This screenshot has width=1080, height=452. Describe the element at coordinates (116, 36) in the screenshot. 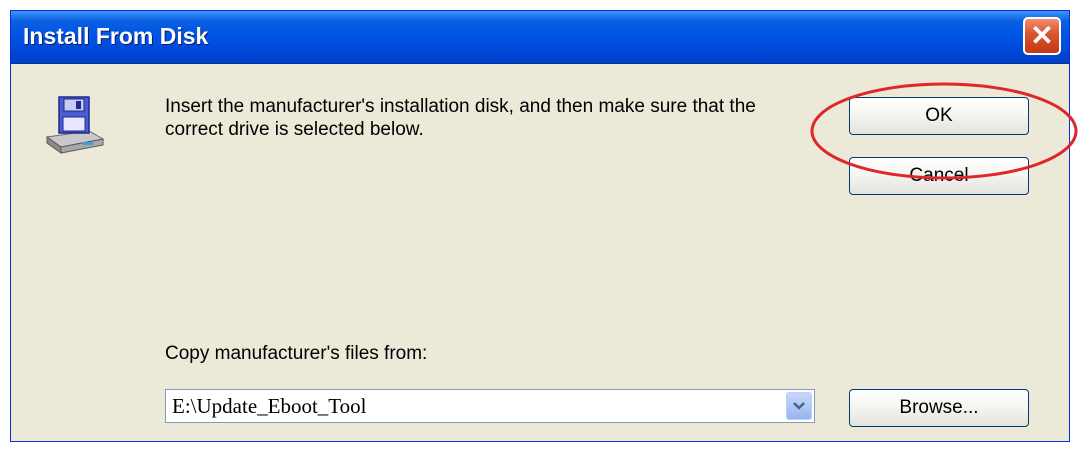

I see `dialog-title: Install From Disk` at that location.